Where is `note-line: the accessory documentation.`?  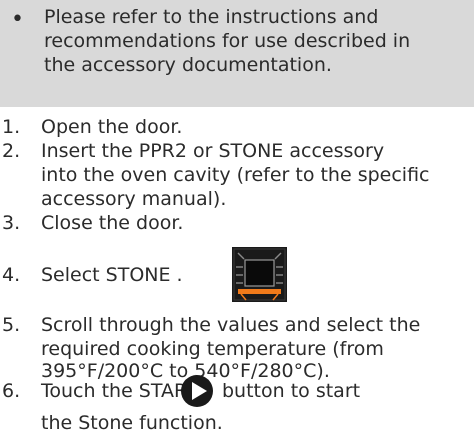 note-line: the accessory documentation. is located at coordinates (188, 65).